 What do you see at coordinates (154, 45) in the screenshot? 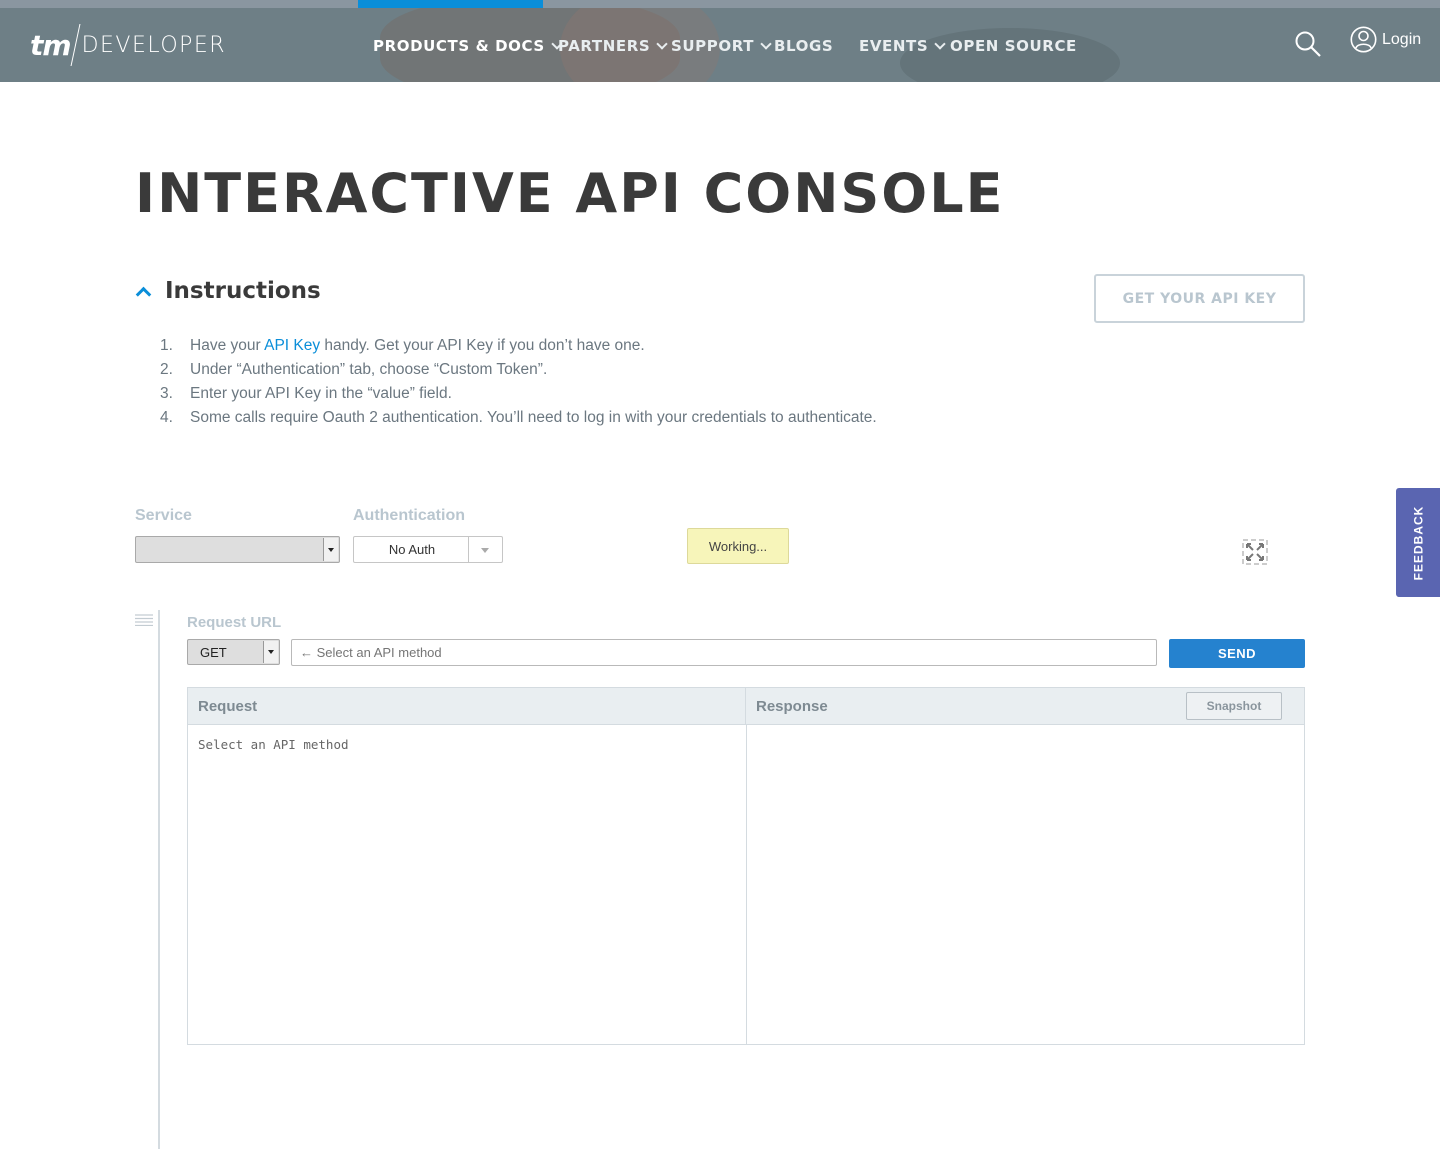
I see `logo-developer: DEVELOPER` at bounding box center [154, 45].